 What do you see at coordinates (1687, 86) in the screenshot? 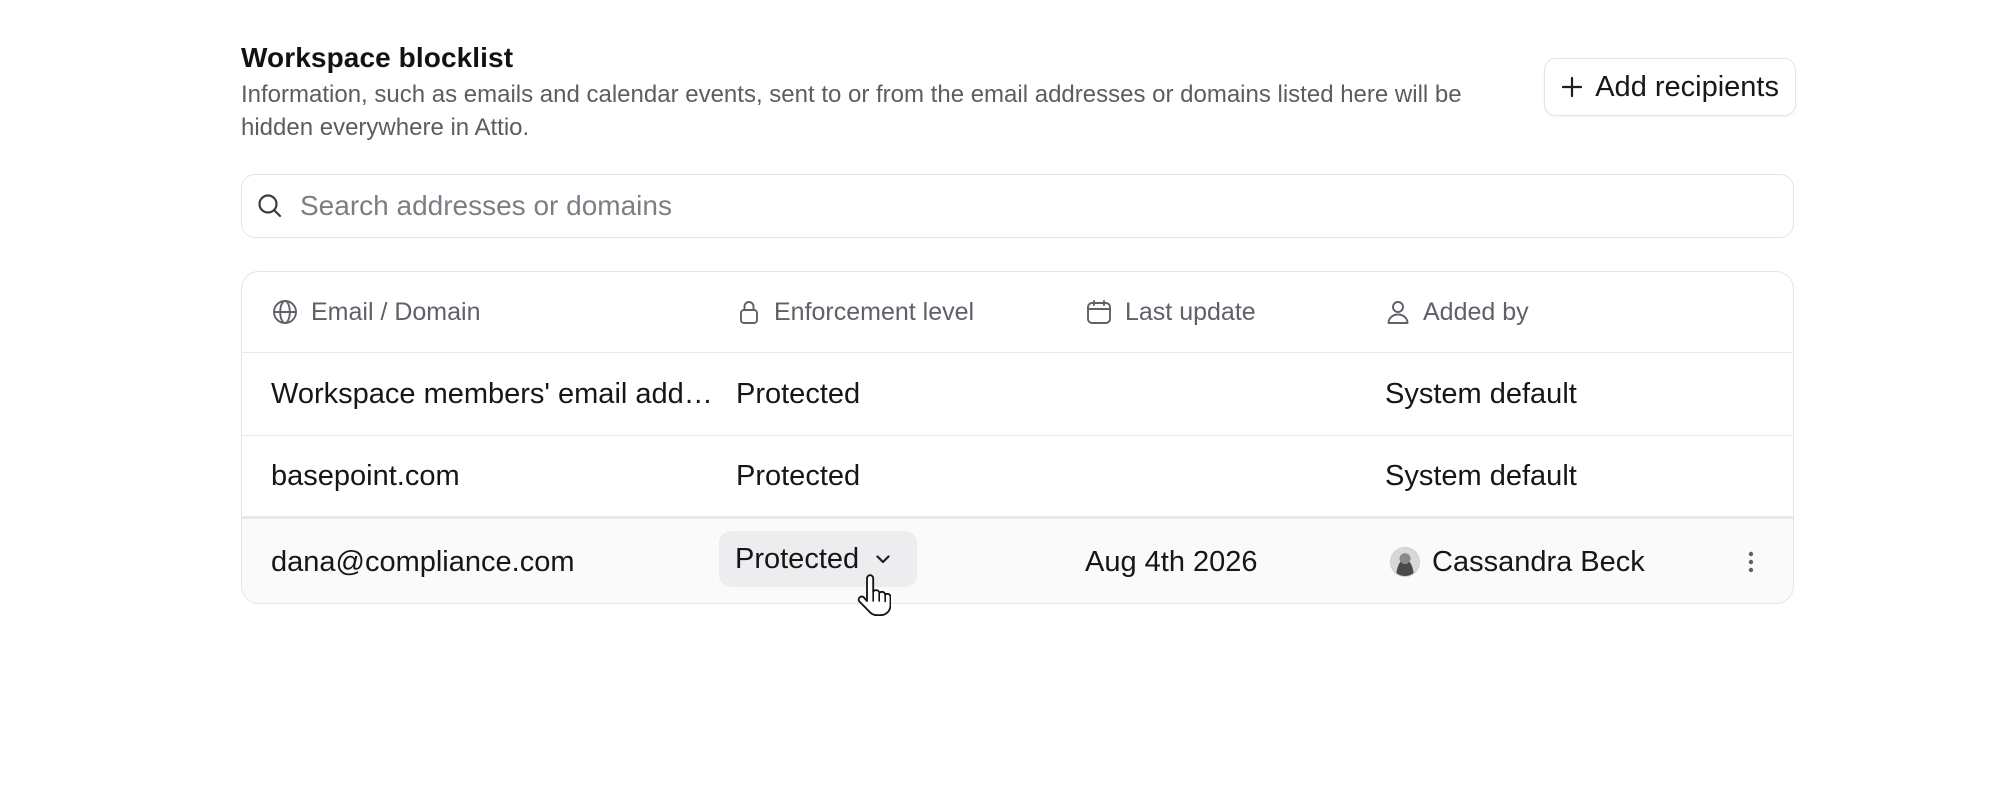
I see `add-recipients-label: Add recipients` at bounding box center [1687, 86].